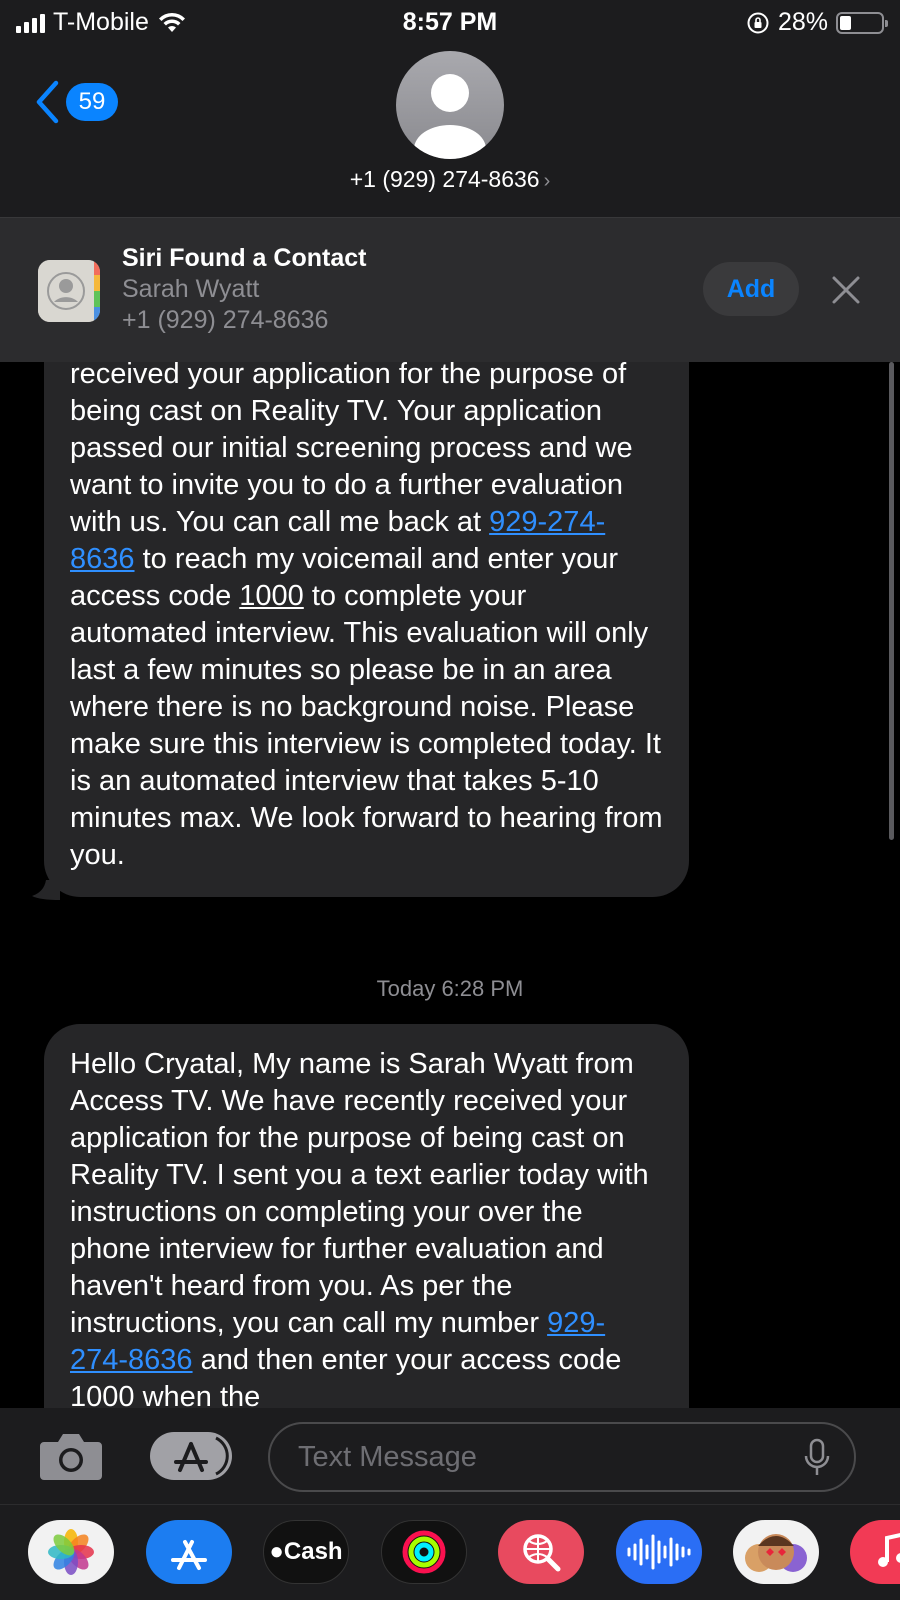  Describe the element at coordinates (276, 1551) in the screenshot. I see `apple-logo-icon: ●` at that location.